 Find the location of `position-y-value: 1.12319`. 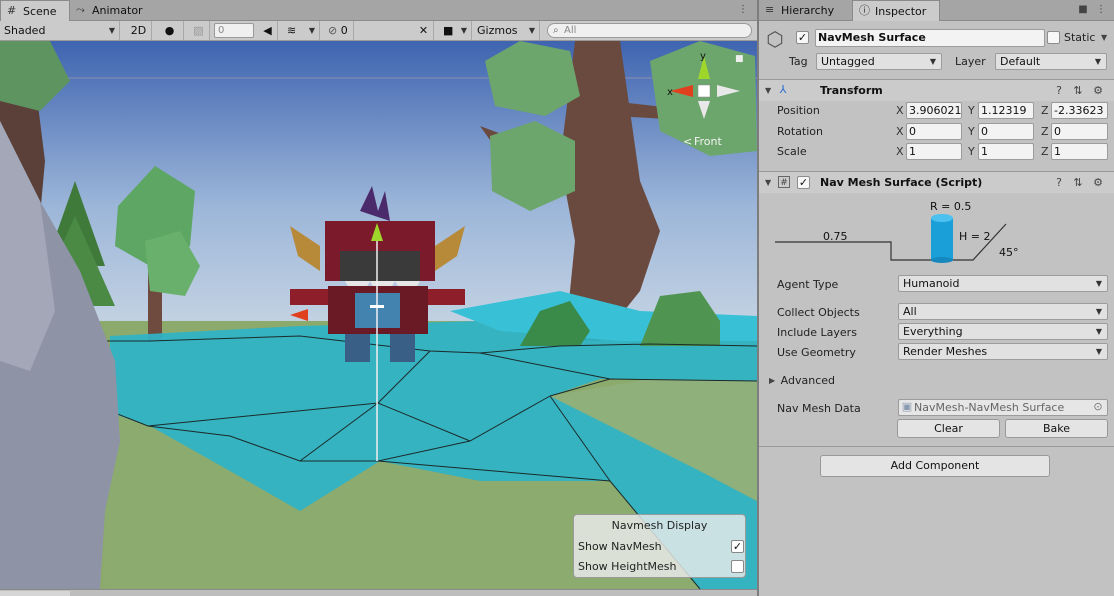

position-y-value: 1.12319 is located at coordinates (1004, 110).